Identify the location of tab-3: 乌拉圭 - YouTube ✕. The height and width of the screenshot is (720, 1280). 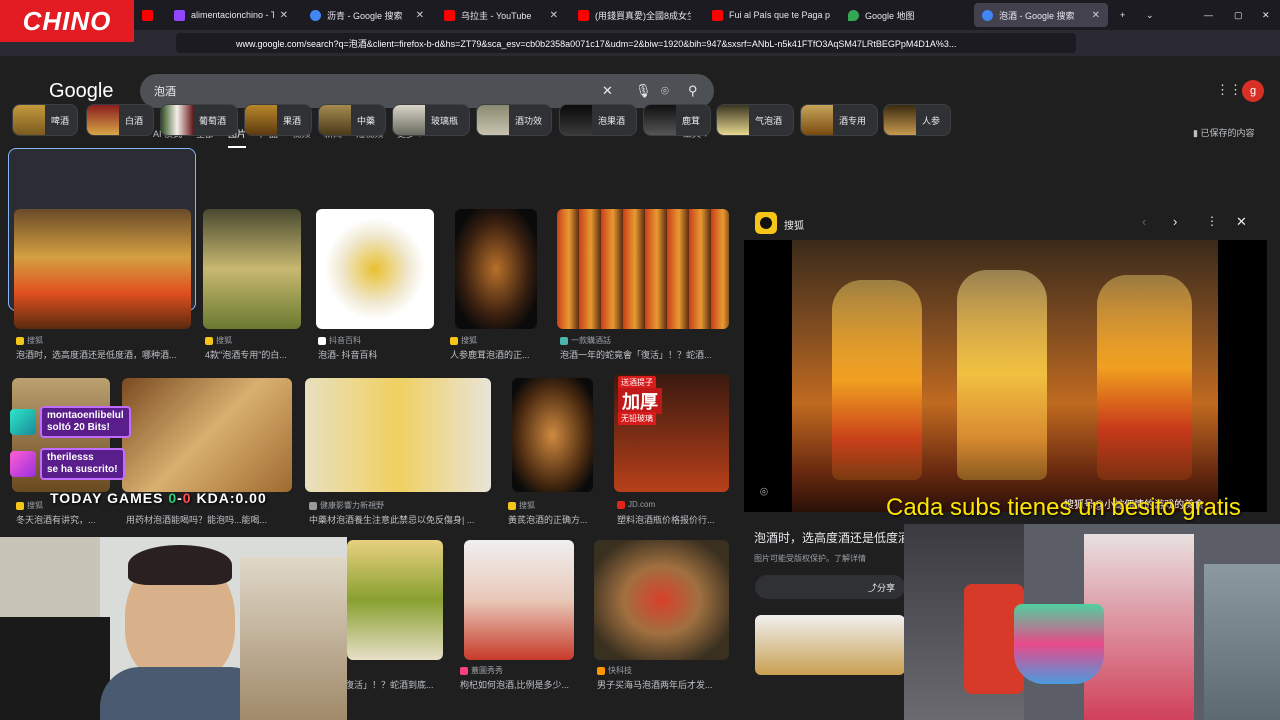
(501, 15).